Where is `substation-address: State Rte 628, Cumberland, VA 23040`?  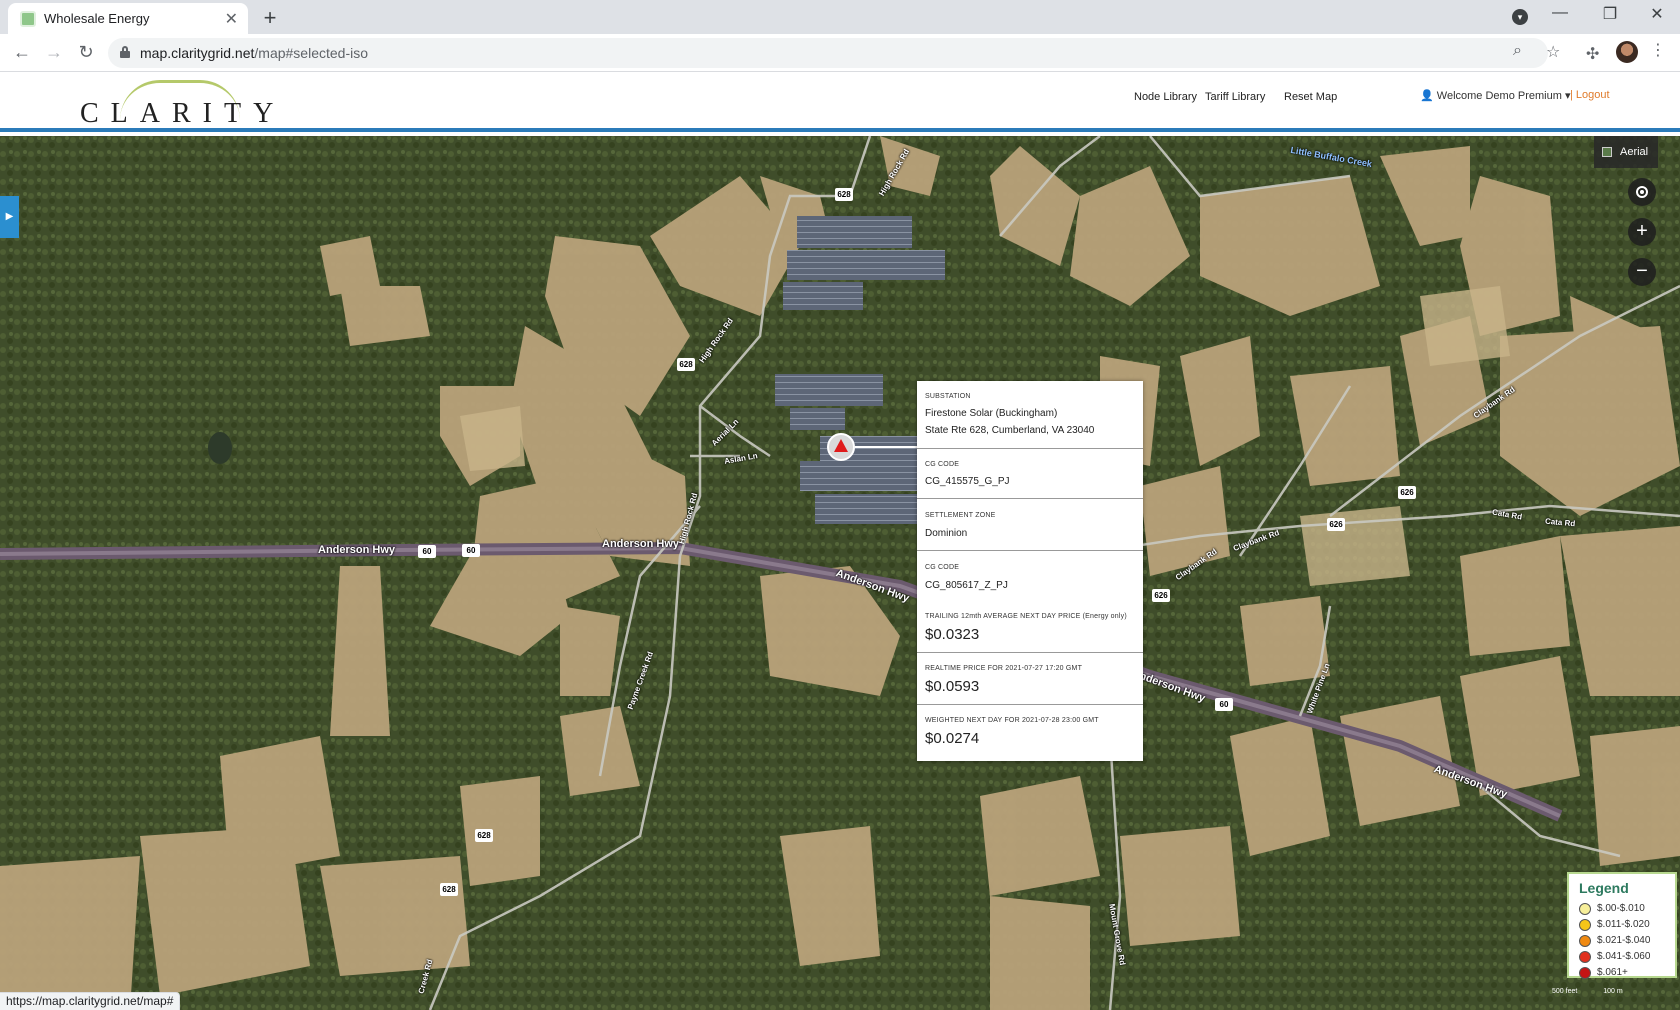
substation-address: State Rte 628, Cumberland, VA 23040 is located at coordinates (1010, 430).